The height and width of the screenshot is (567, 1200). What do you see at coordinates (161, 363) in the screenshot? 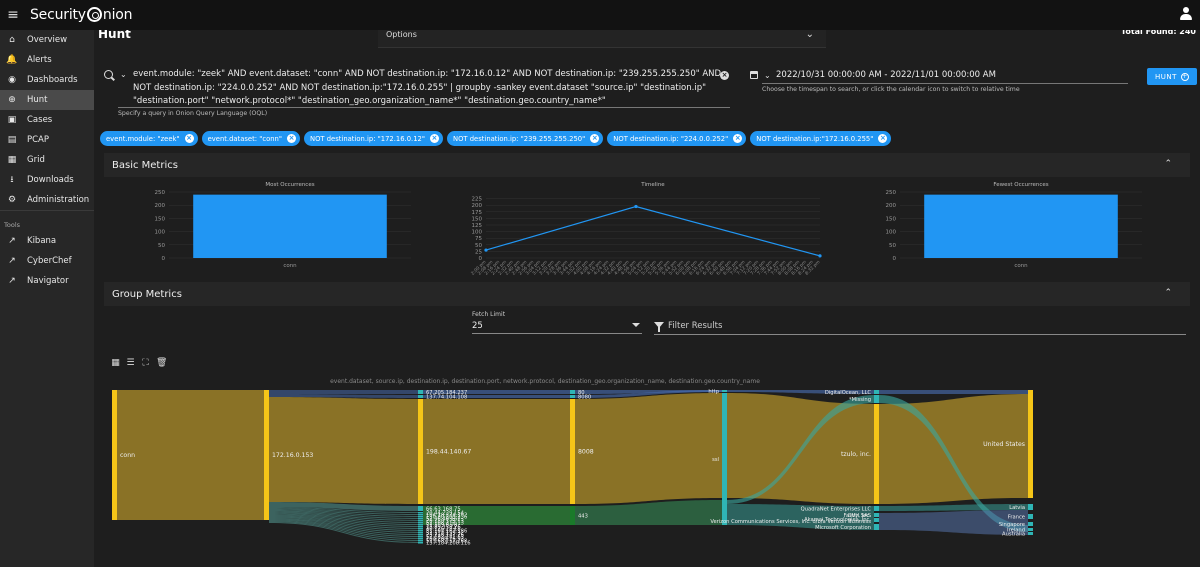
I see `trash-icon: 🗑` at bounding box center [161, 363].